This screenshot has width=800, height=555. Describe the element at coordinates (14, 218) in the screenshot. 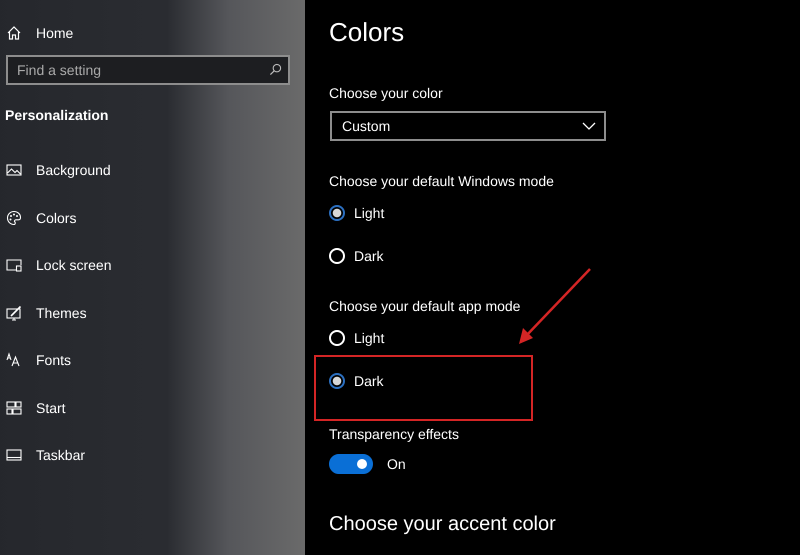

I see `palette-icon` at that location.